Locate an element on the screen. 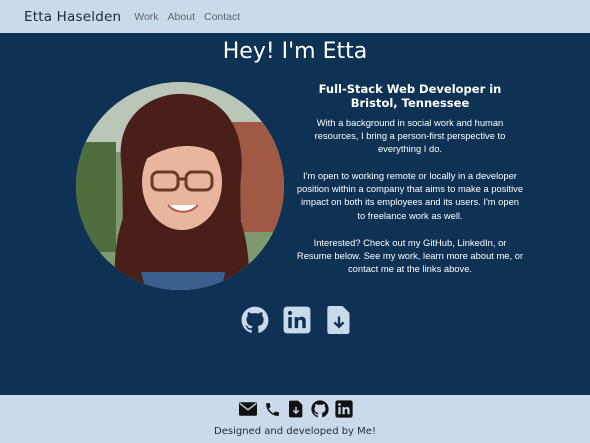 This screenshot has height=443, width=590. nav-link-contact: Contact is located at coordinates (222, 17).